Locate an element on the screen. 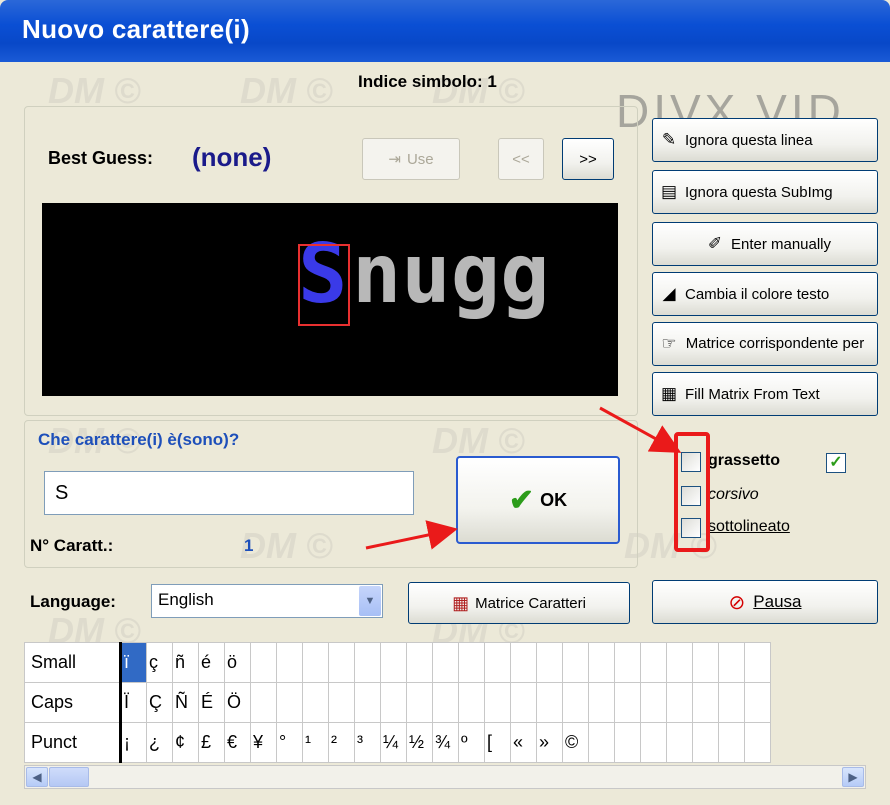 The image size is (890, 805). char-grid-cell: ¹ is located at coordinates (315, 742).